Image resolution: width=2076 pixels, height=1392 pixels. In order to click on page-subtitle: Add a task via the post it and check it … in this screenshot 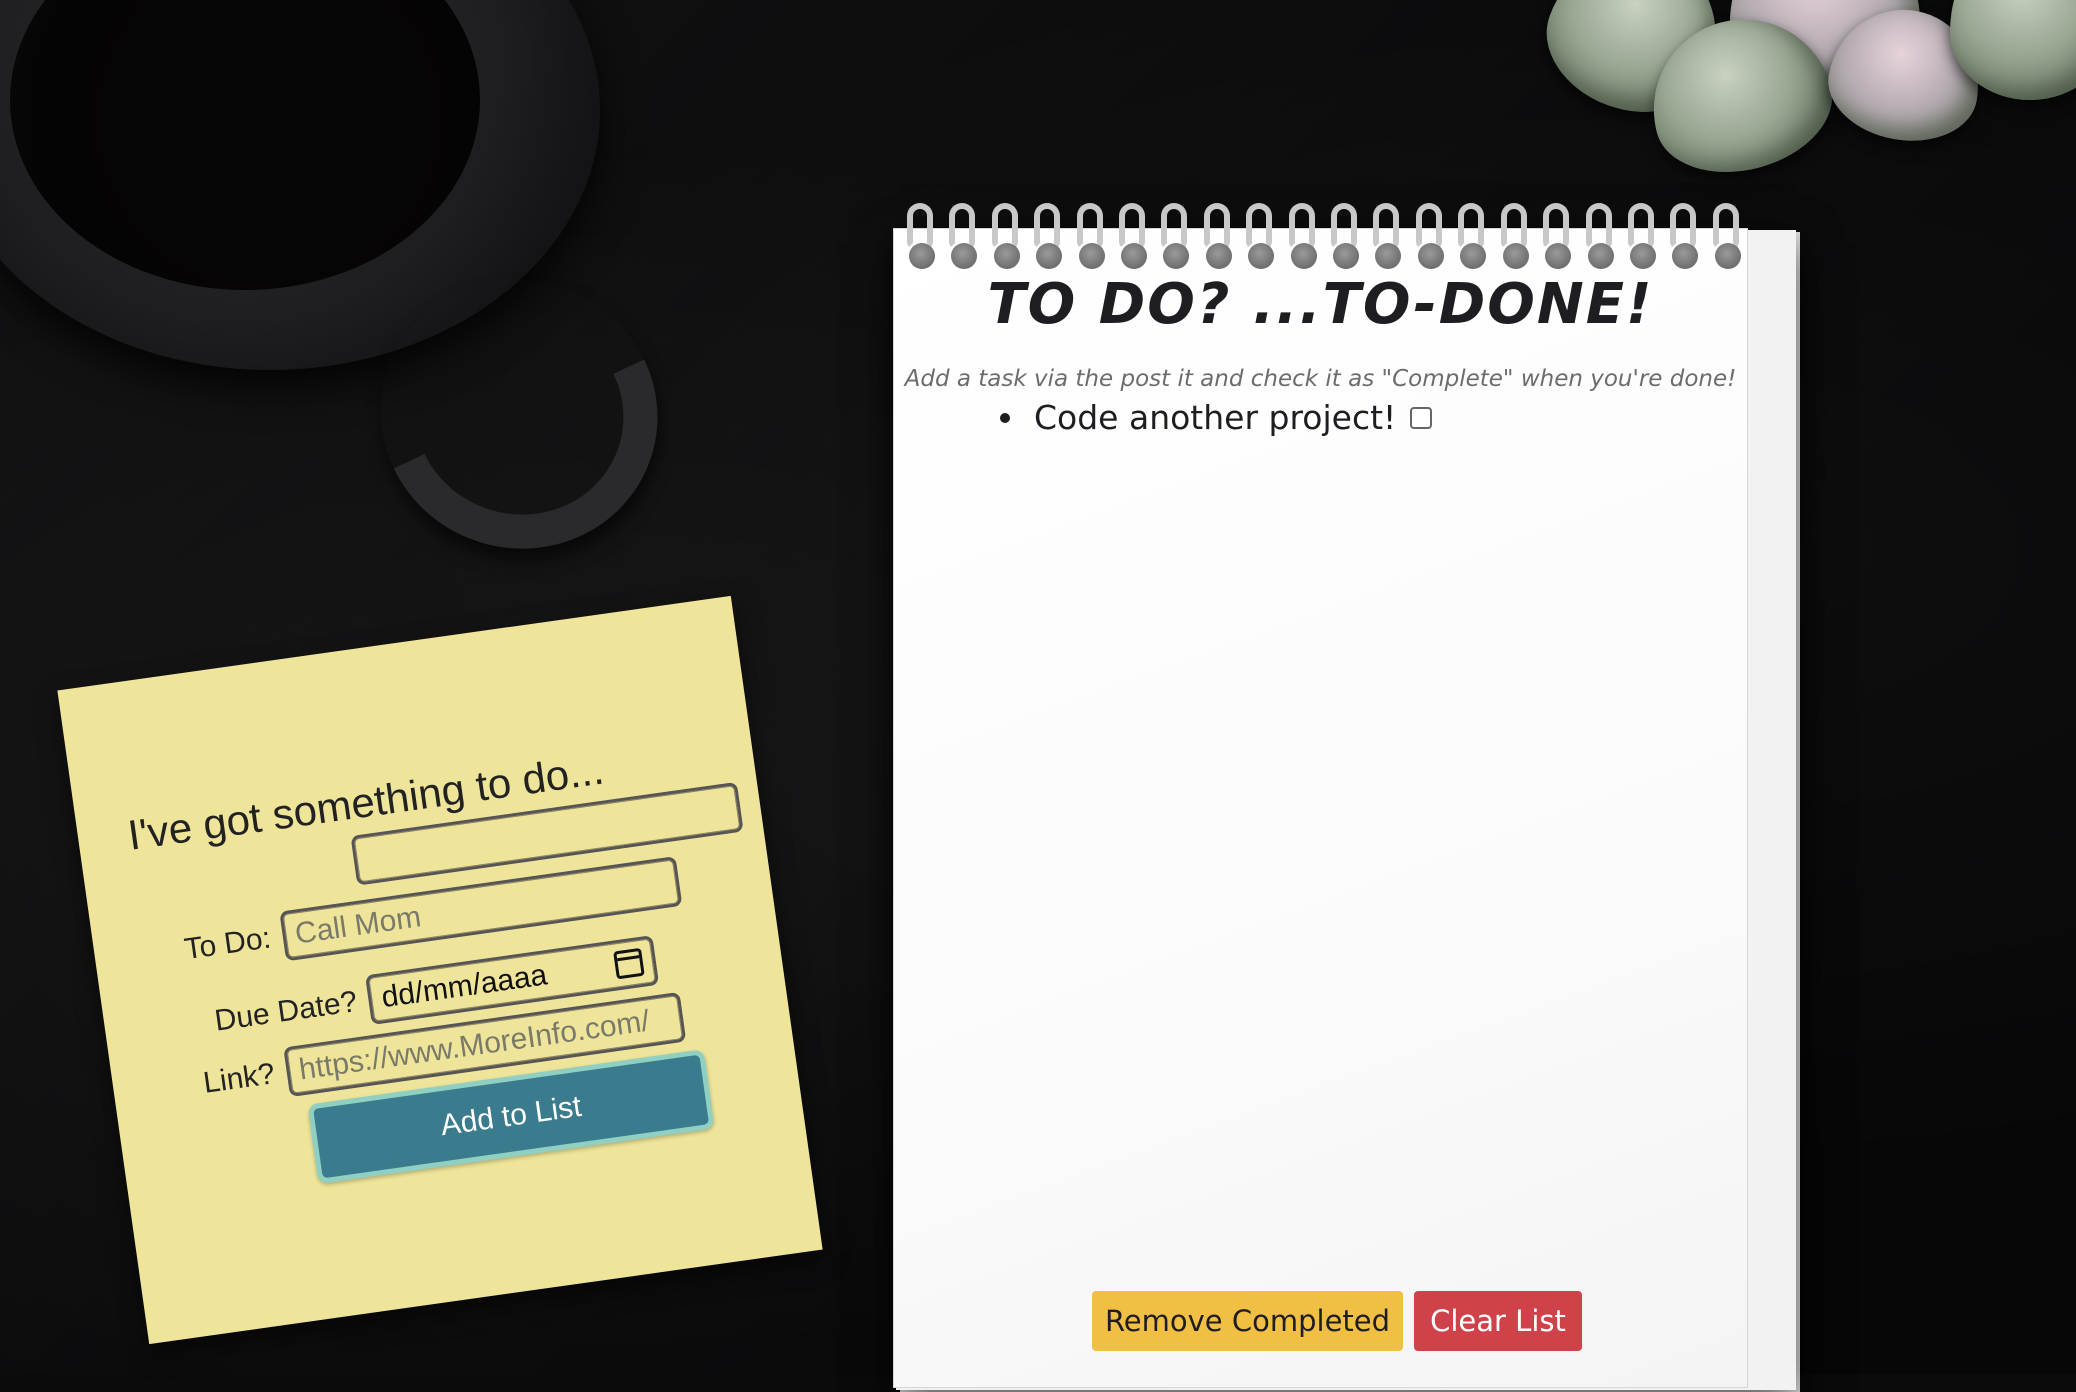, I will do `click(1320, 379)`.